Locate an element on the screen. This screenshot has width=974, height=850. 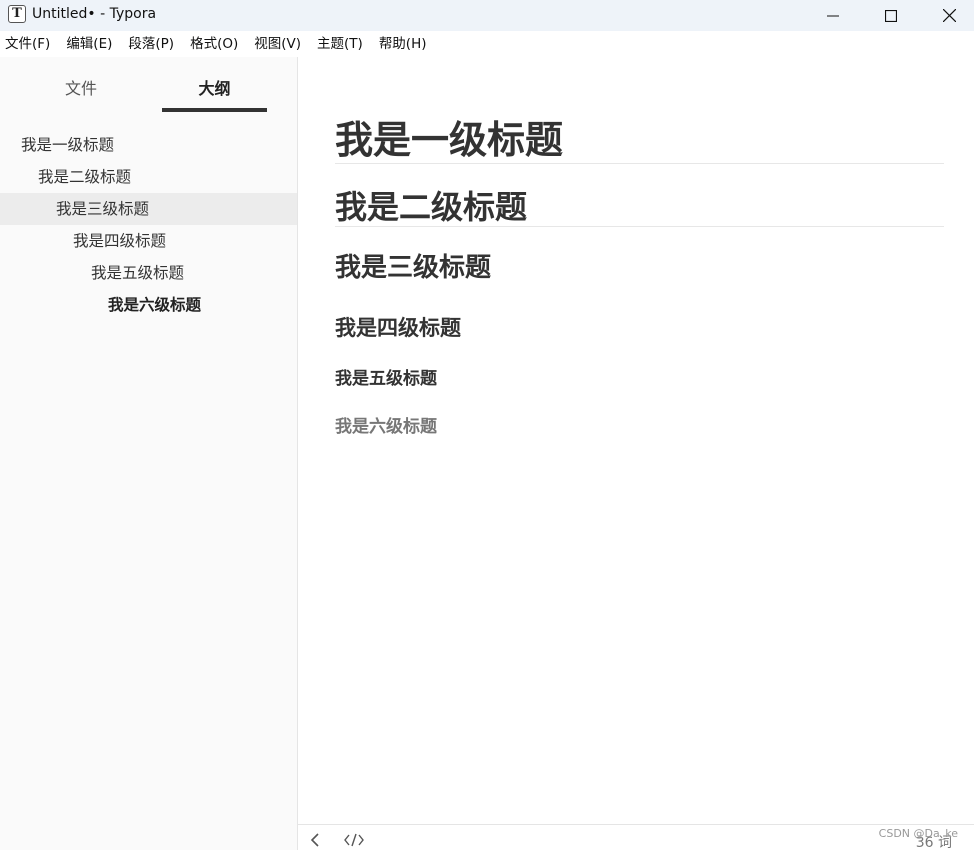
chevron-left-icon is located at coordinates (314, 840).